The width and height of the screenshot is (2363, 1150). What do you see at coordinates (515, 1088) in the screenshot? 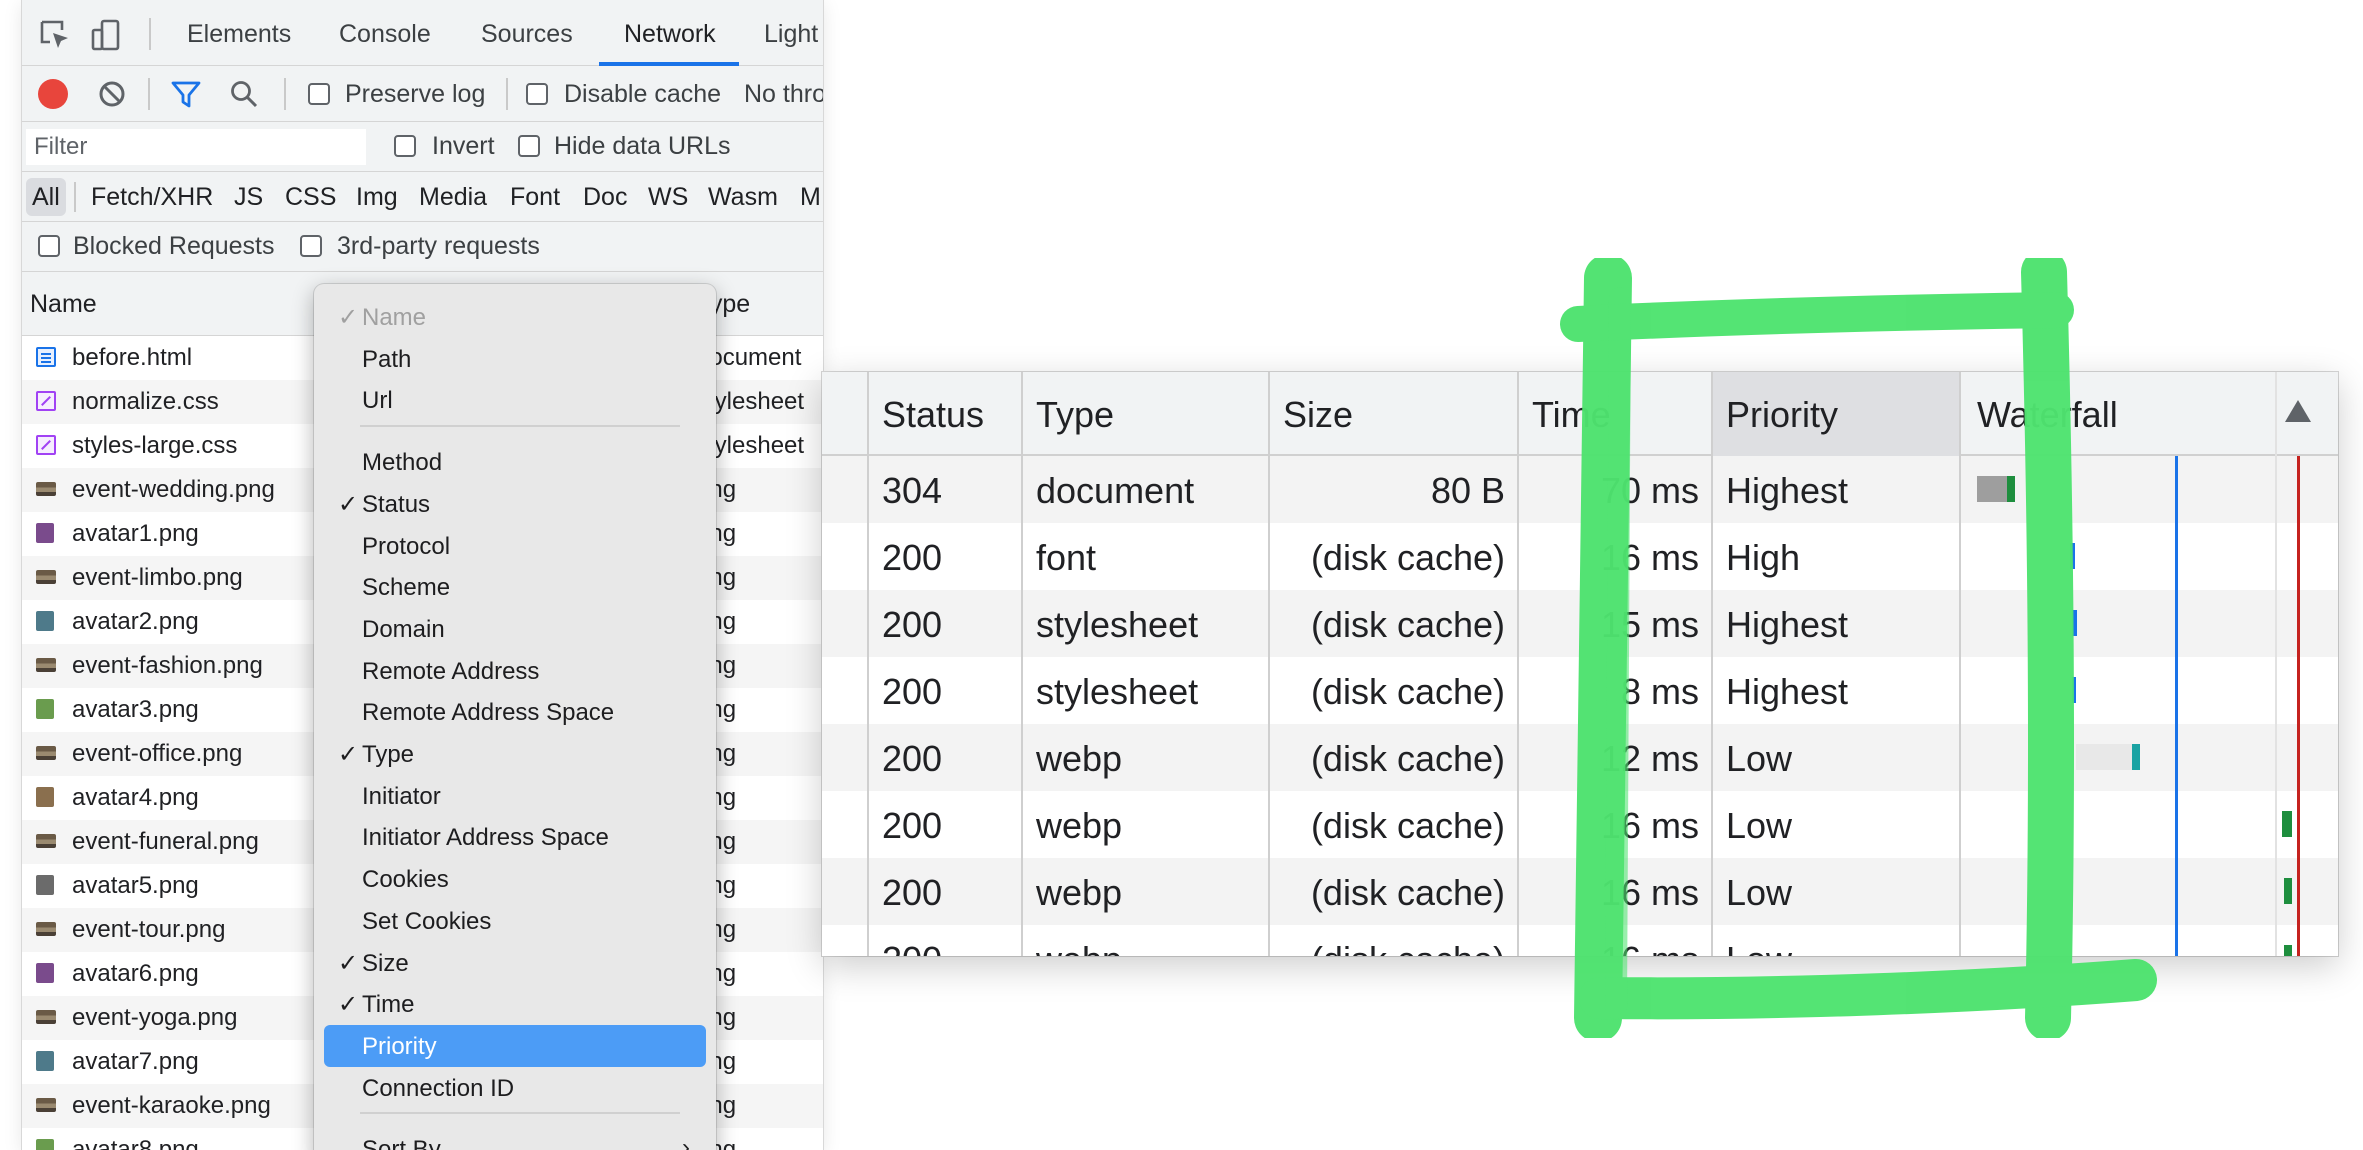
I see `menu-item-connection-id: Connection ID` at bounding box center [515, 1088].